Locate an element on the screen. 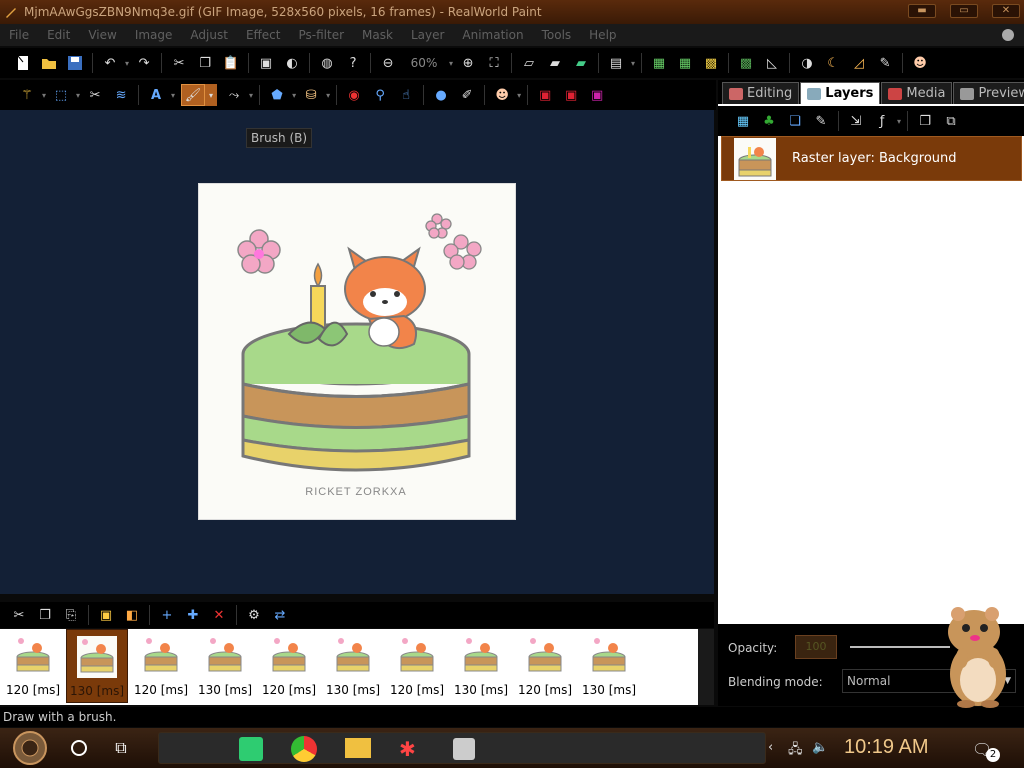 This screenshot has width=1024, height=768. fill-bucket-icon: ⛁ is located at coordinates (311, 95).